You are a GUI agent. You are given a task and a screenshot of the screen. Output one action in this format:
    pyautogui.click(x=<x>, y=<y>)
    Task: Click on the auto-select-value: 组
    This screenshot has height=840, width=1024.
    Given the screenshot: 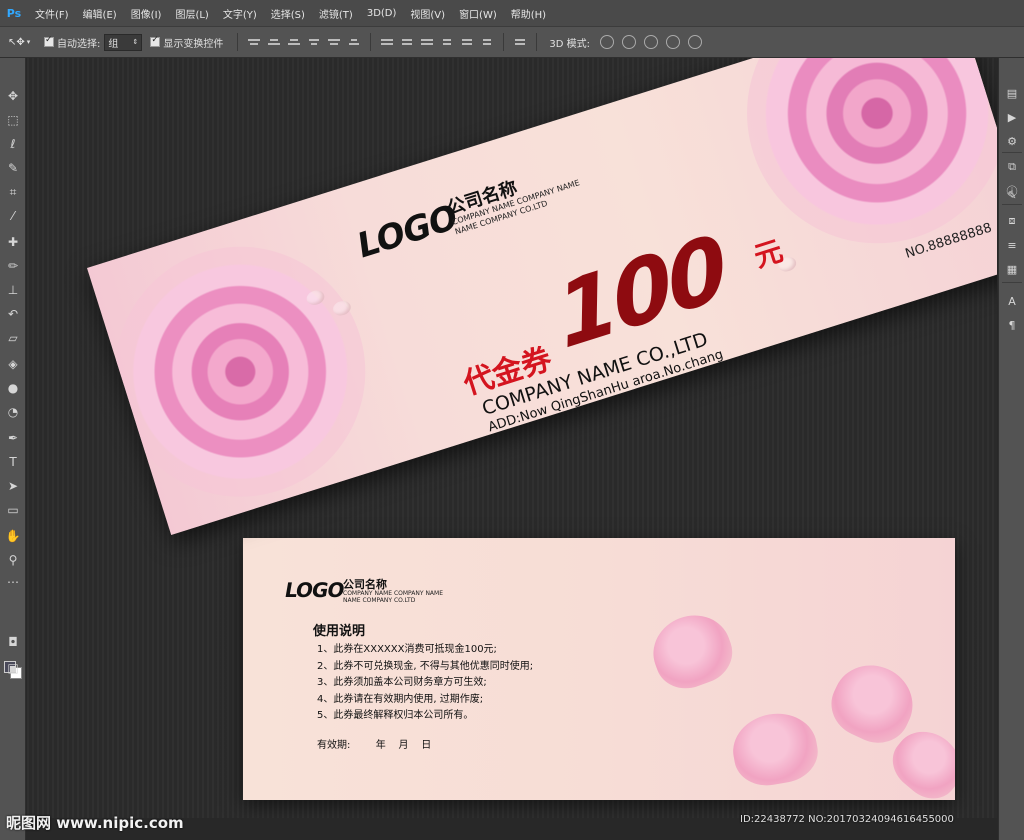 What is the action you would take?
    pyautogui.click(x=113, y=44)
    